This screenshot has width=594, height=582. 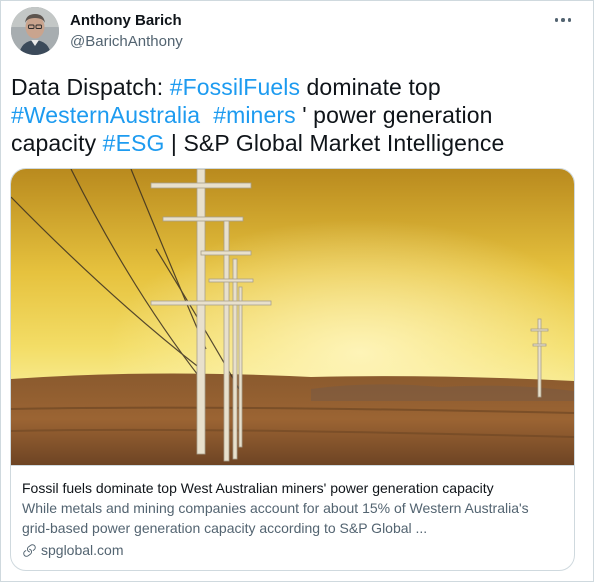 I want to click on hashtag-link: #ESG, so click(x=134, y=143).